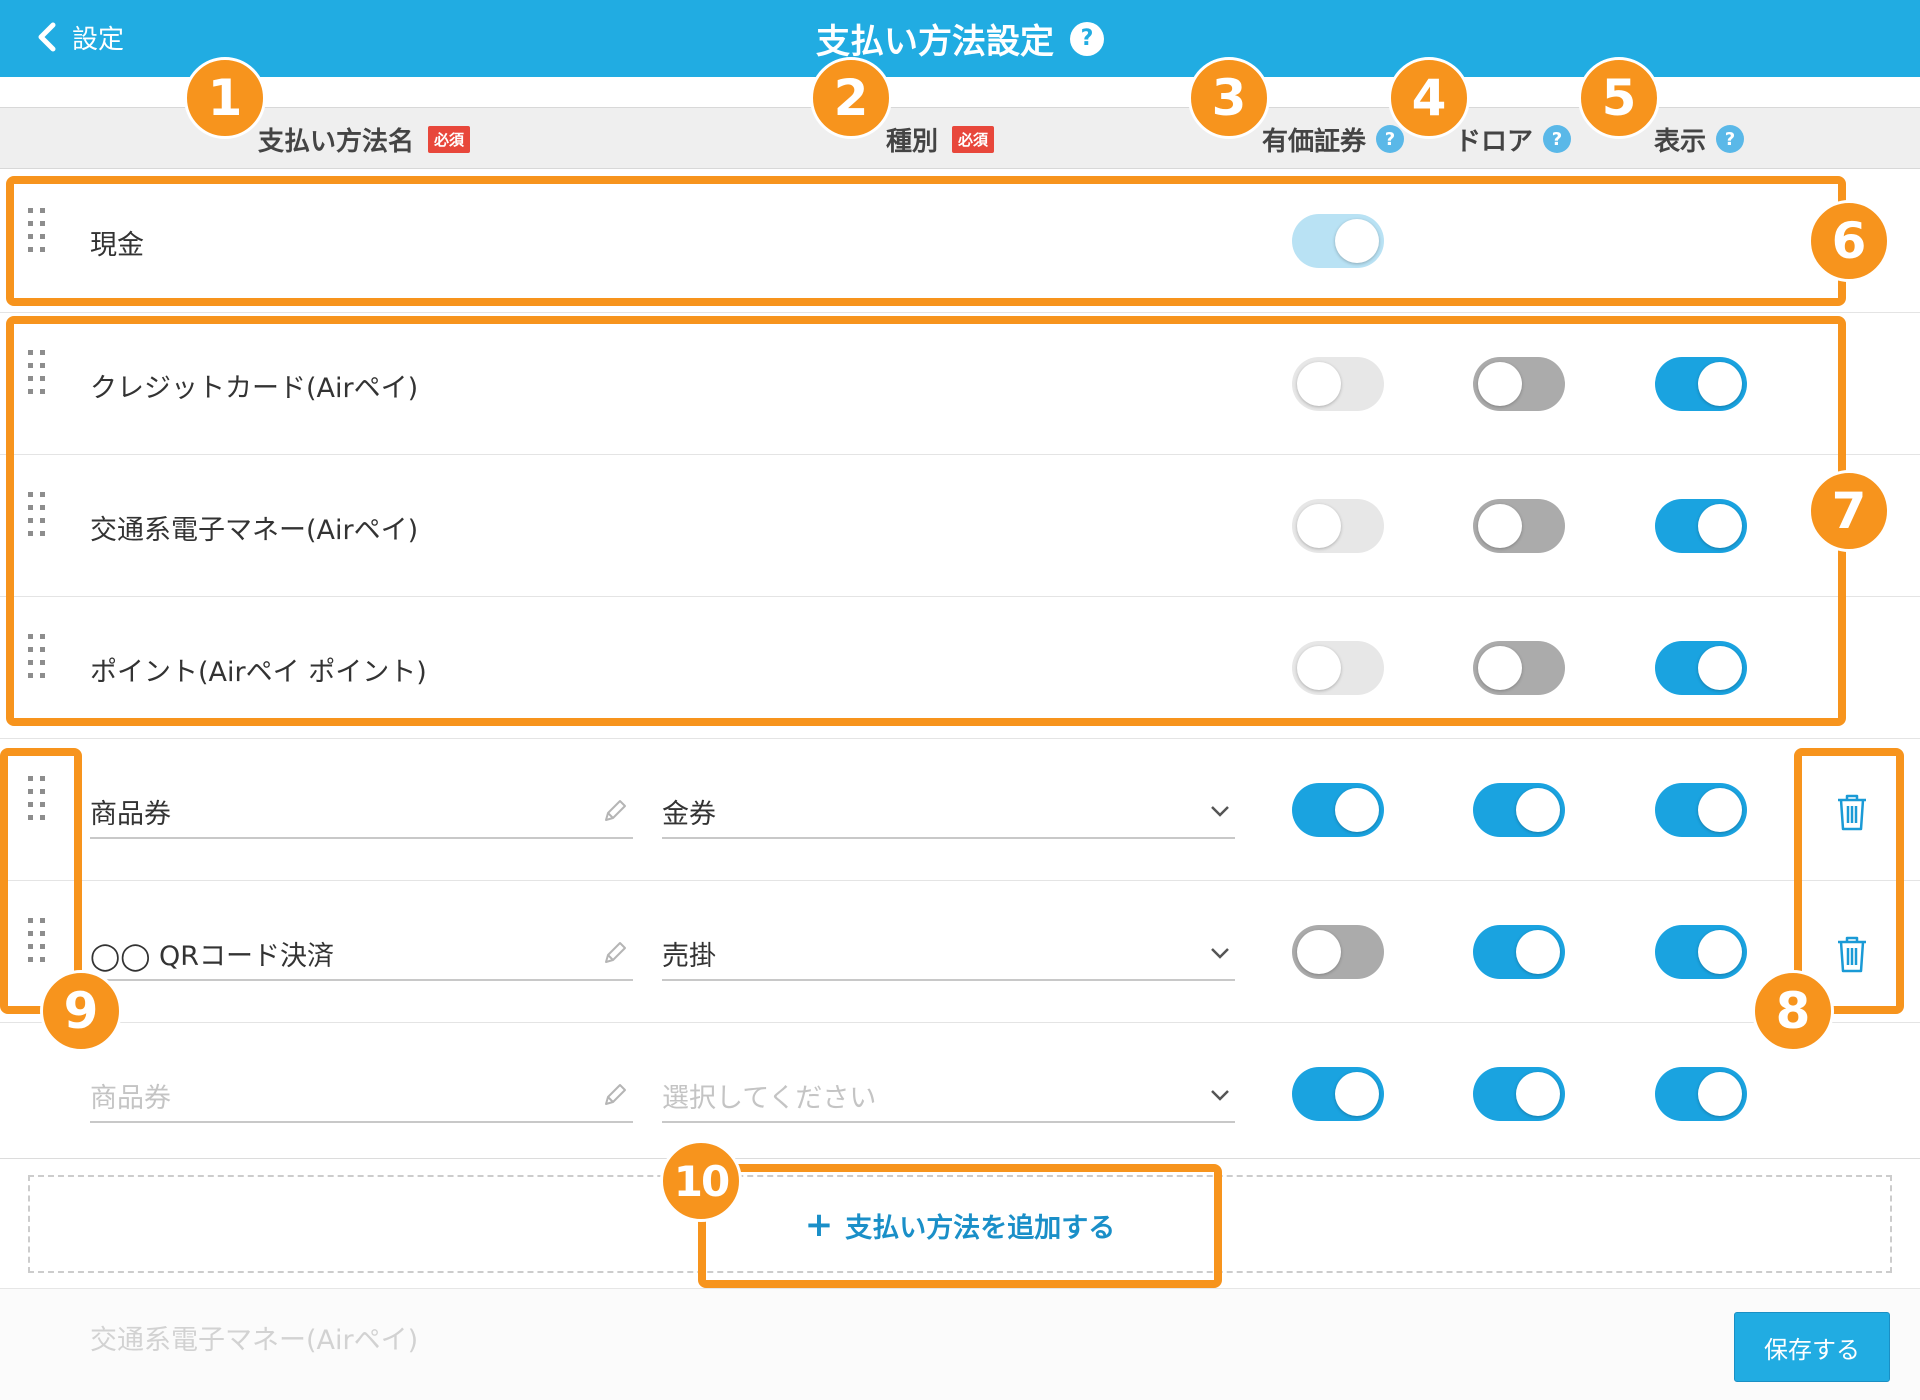 This screenshot has width=1920, height=1400. I want to click on type-placeholder: 選択してください, so click(769, 1098).